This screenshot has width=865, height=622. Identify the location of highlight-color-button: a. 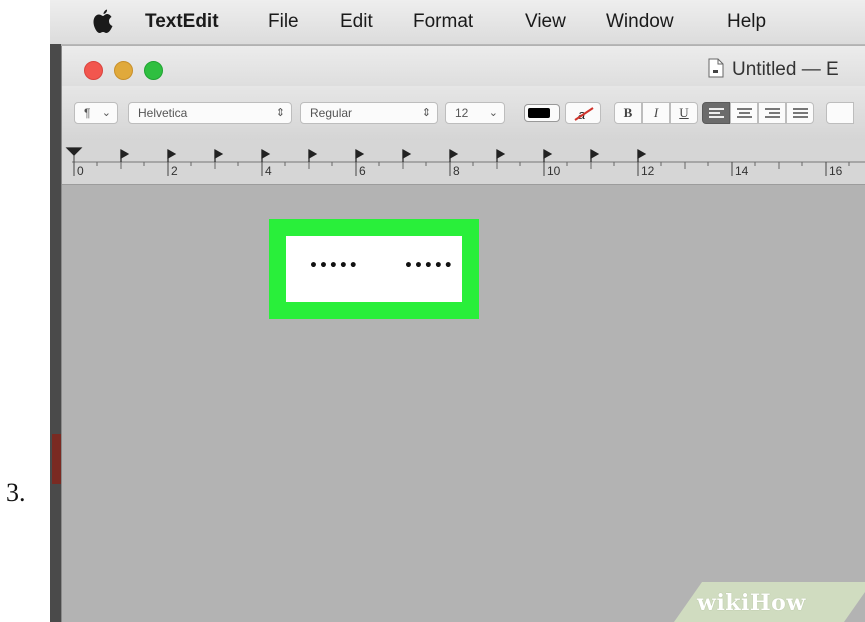
(583, 113).